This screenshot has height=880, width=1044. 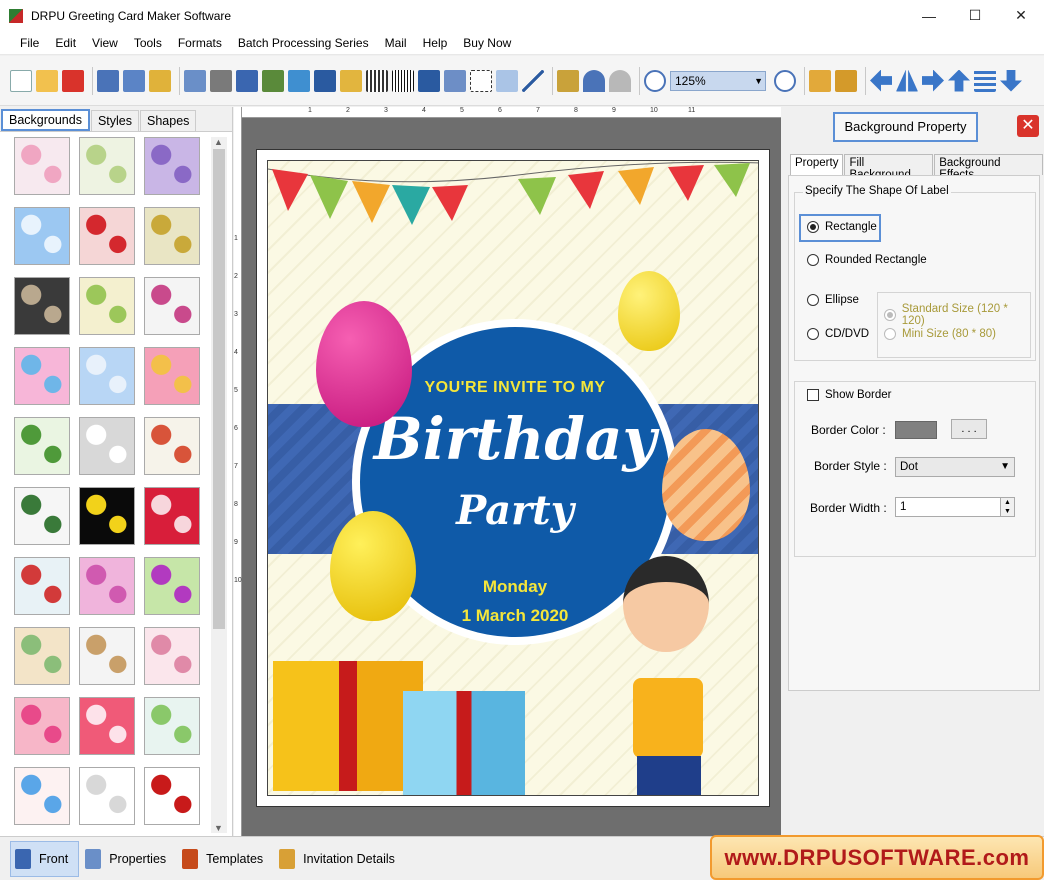 I want to click on tab-fill-background: Fill Background, so click(x=889, y=167).